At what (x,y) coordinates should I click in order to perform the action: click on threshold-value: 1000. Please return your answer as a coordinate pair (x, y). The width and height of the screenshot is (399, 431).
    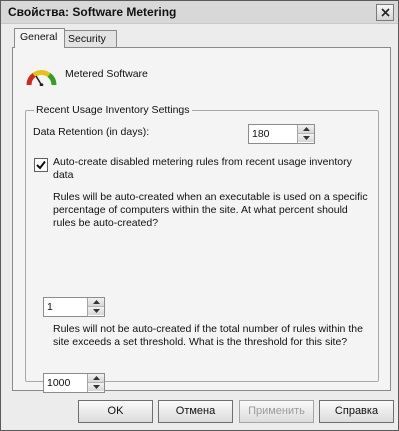
    Looking at the image, I should click on (58, 383).